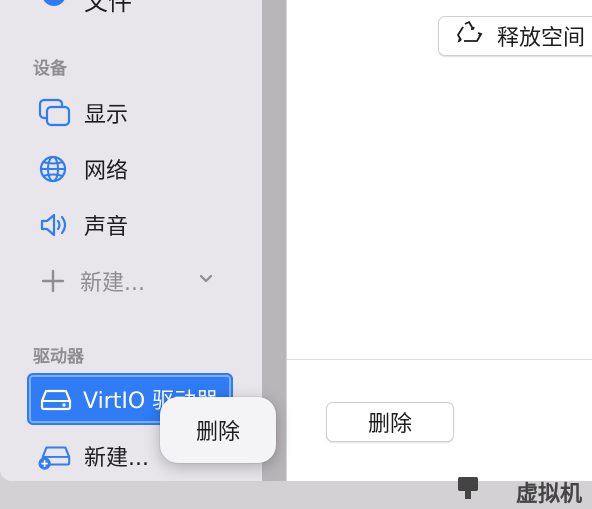 The width and height of the screenshot is (592, 509). I want to click on add-drive-icon, so click(55, 456).